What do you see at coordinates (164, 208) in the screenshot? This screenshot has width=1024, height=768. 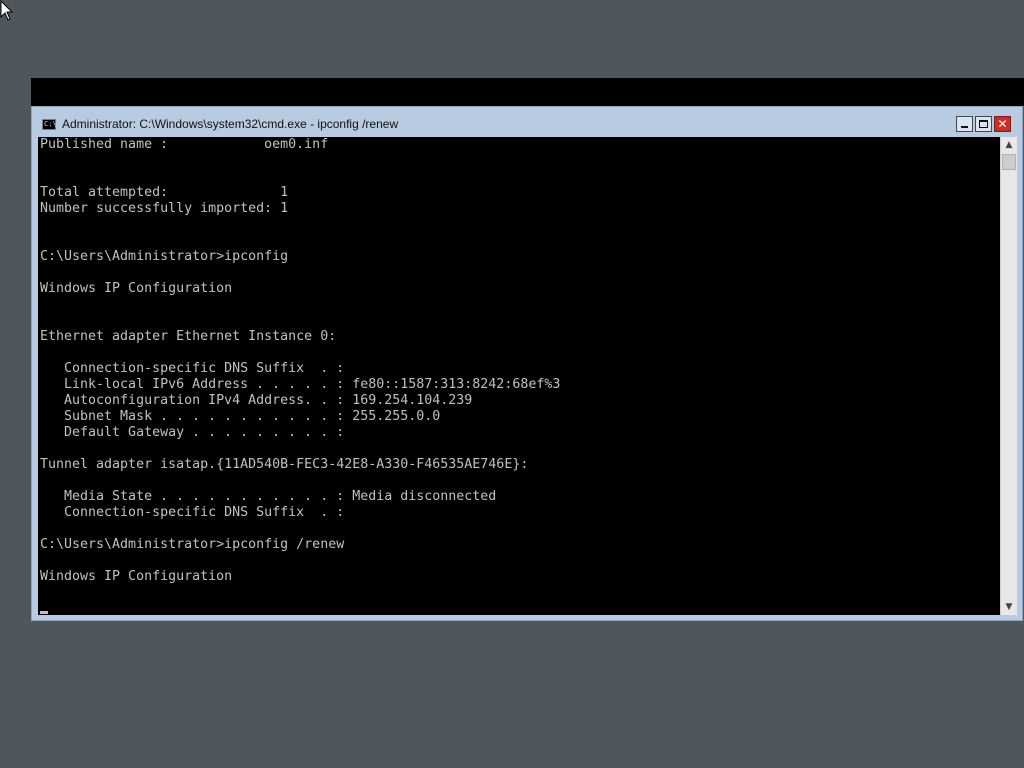 I see `console-line: Number successfully imported: 1` at bounding box center [164, 208].